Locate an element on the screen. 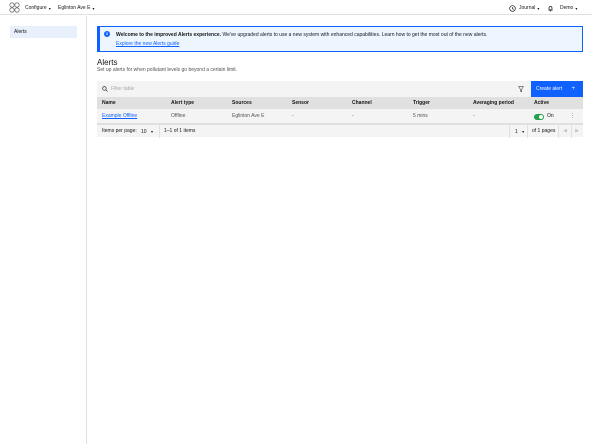 The height and width of the screenshot is (444, 592). create-alert-button: Create alert + is located at coordinates (557, 89).